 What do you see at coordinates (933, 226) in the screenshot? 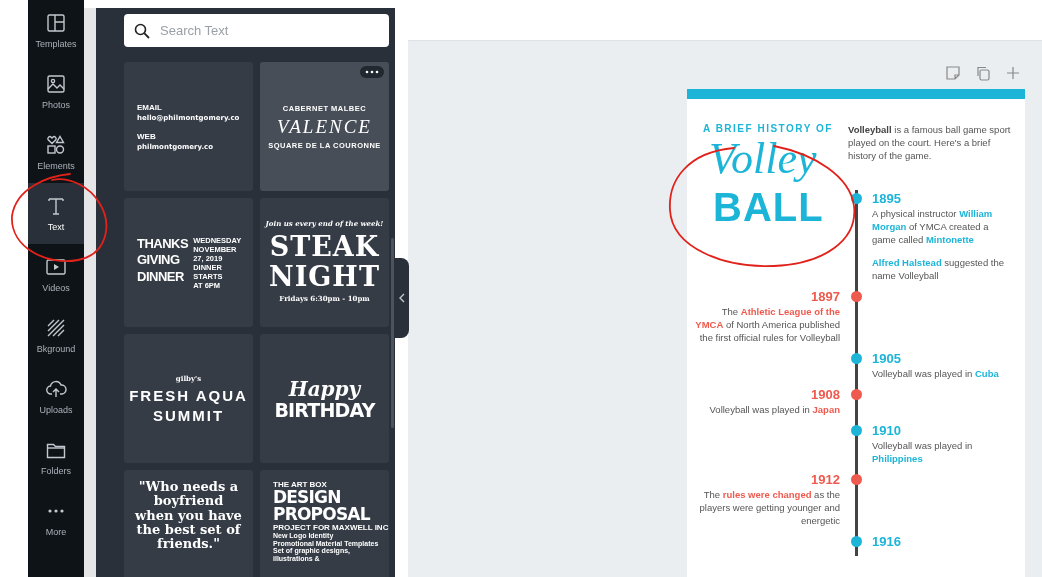
I see `event-text: A physical instructor William Morgan of YMCA created a game called Mintonette` at bounding box center [933, 226].